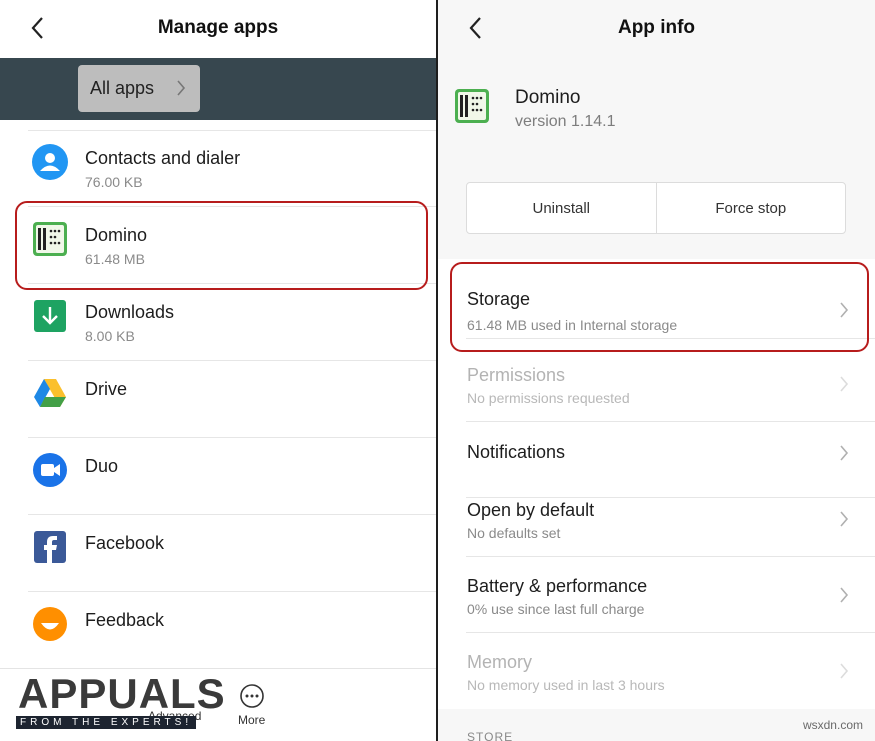 This screenshot has height=741, width=875. Describe the element at coordinates (125, 620) in the screenshot. I see `app-name: Feedback` at that location.